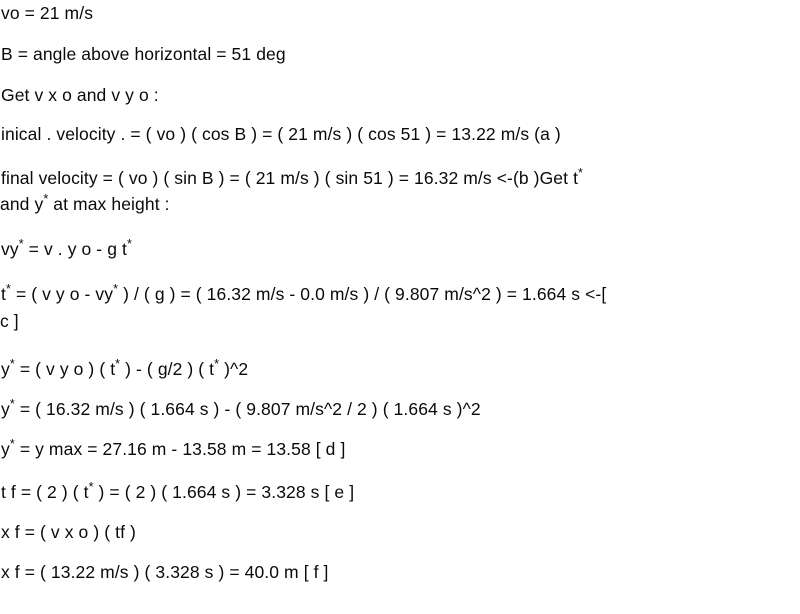 This screenshot has height=614, width=800. Describe the element at coordinates (125, 368) in the screenshot. I see `equation-line-max-height-formula: y* = ( v y o ) ( t* ) - ( g/2 ) ( t* )^2` at that location.